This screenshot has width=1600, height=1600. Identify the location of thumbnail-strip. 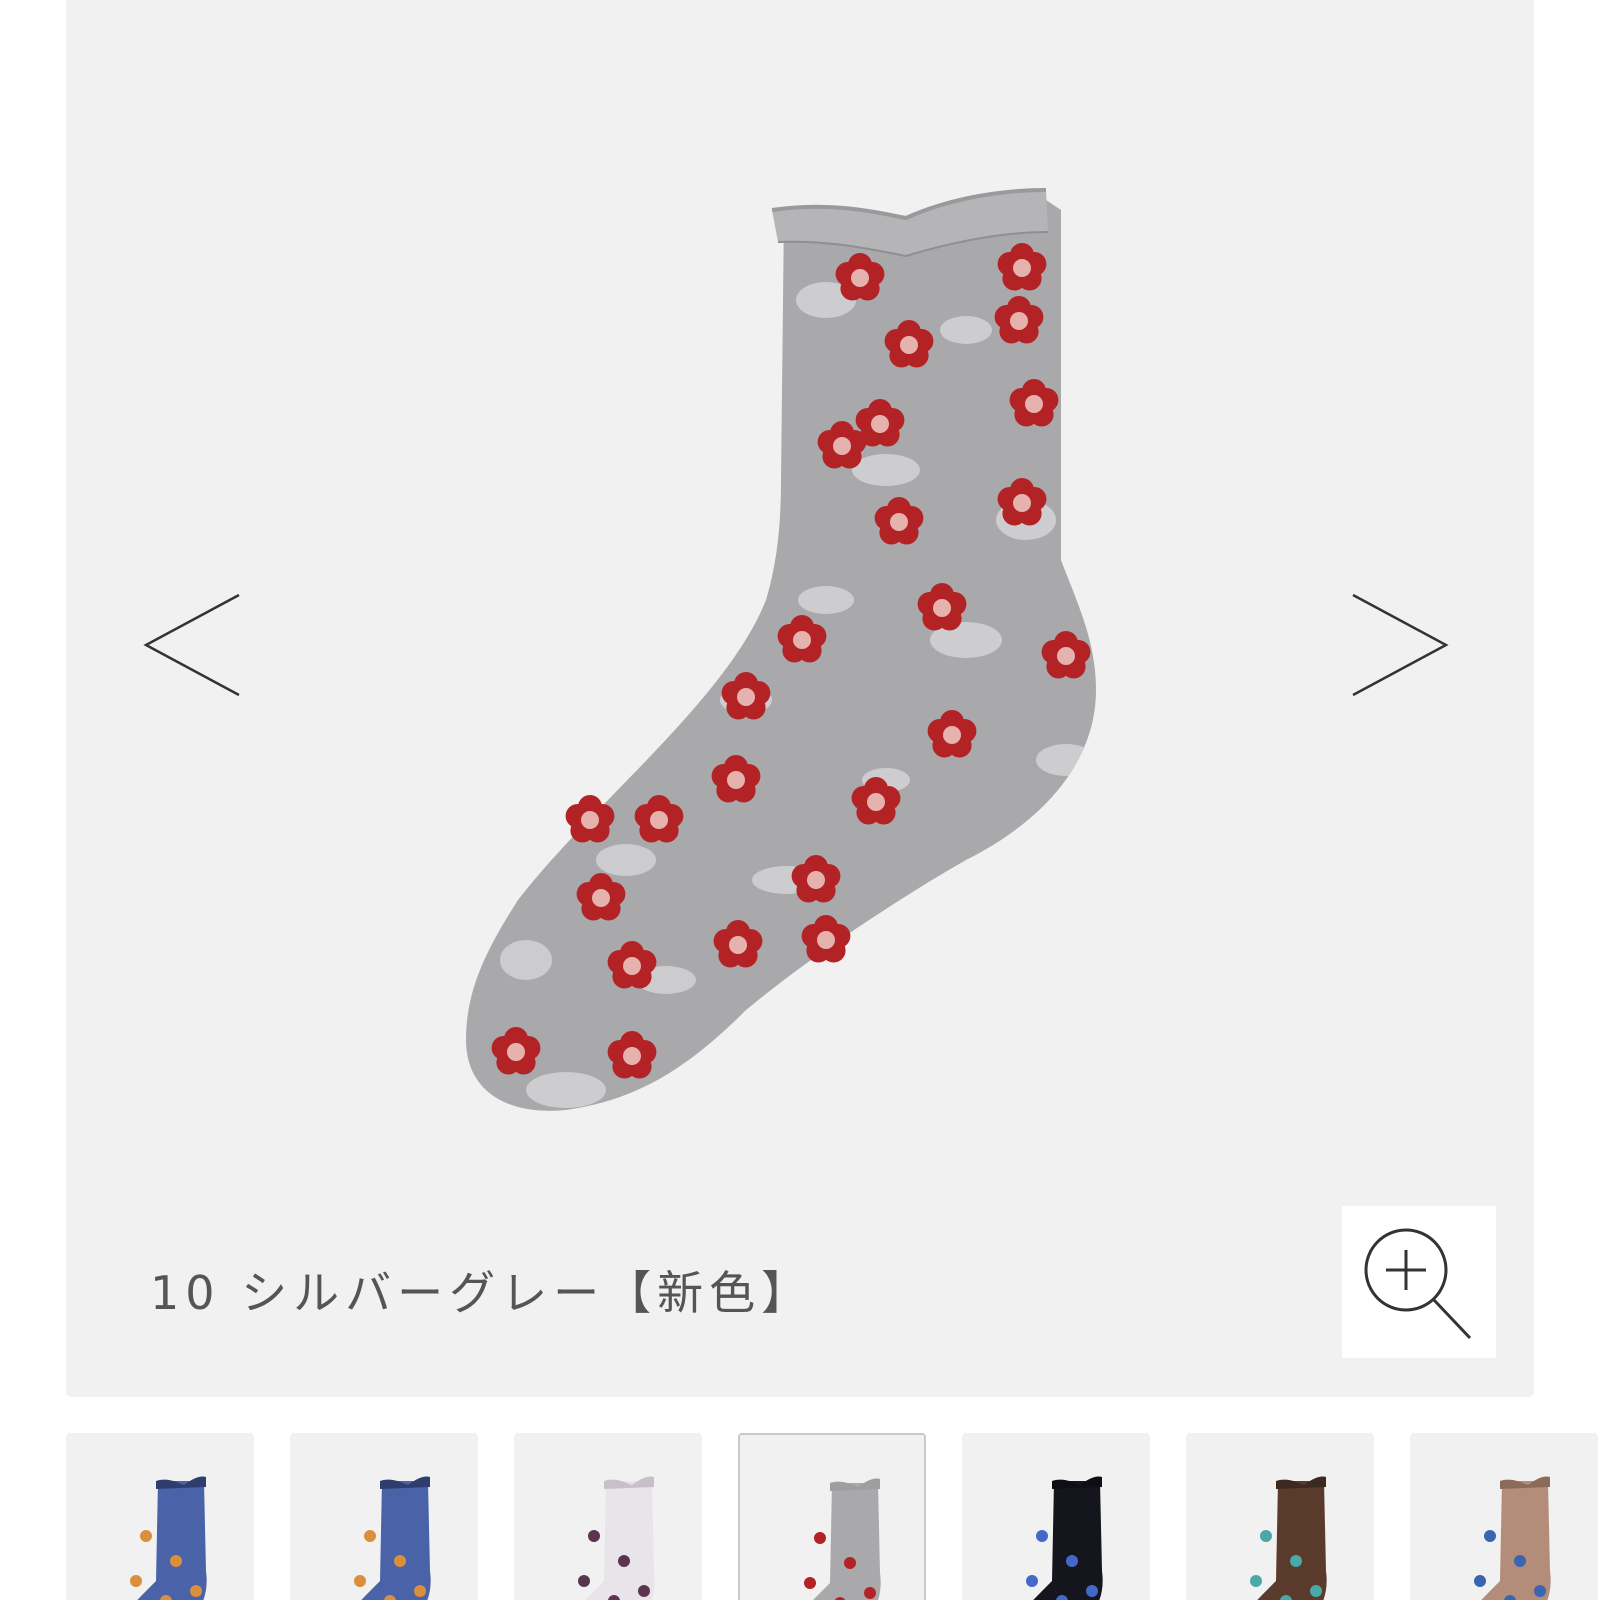
(833, 1516).